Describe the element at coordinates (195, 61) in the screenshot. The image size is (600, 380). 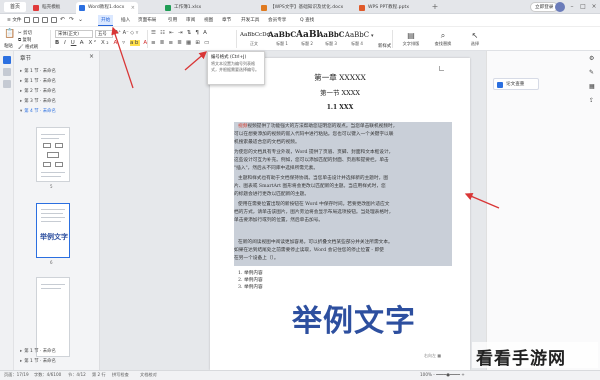
I see `arrow-to-numbering` at that location.